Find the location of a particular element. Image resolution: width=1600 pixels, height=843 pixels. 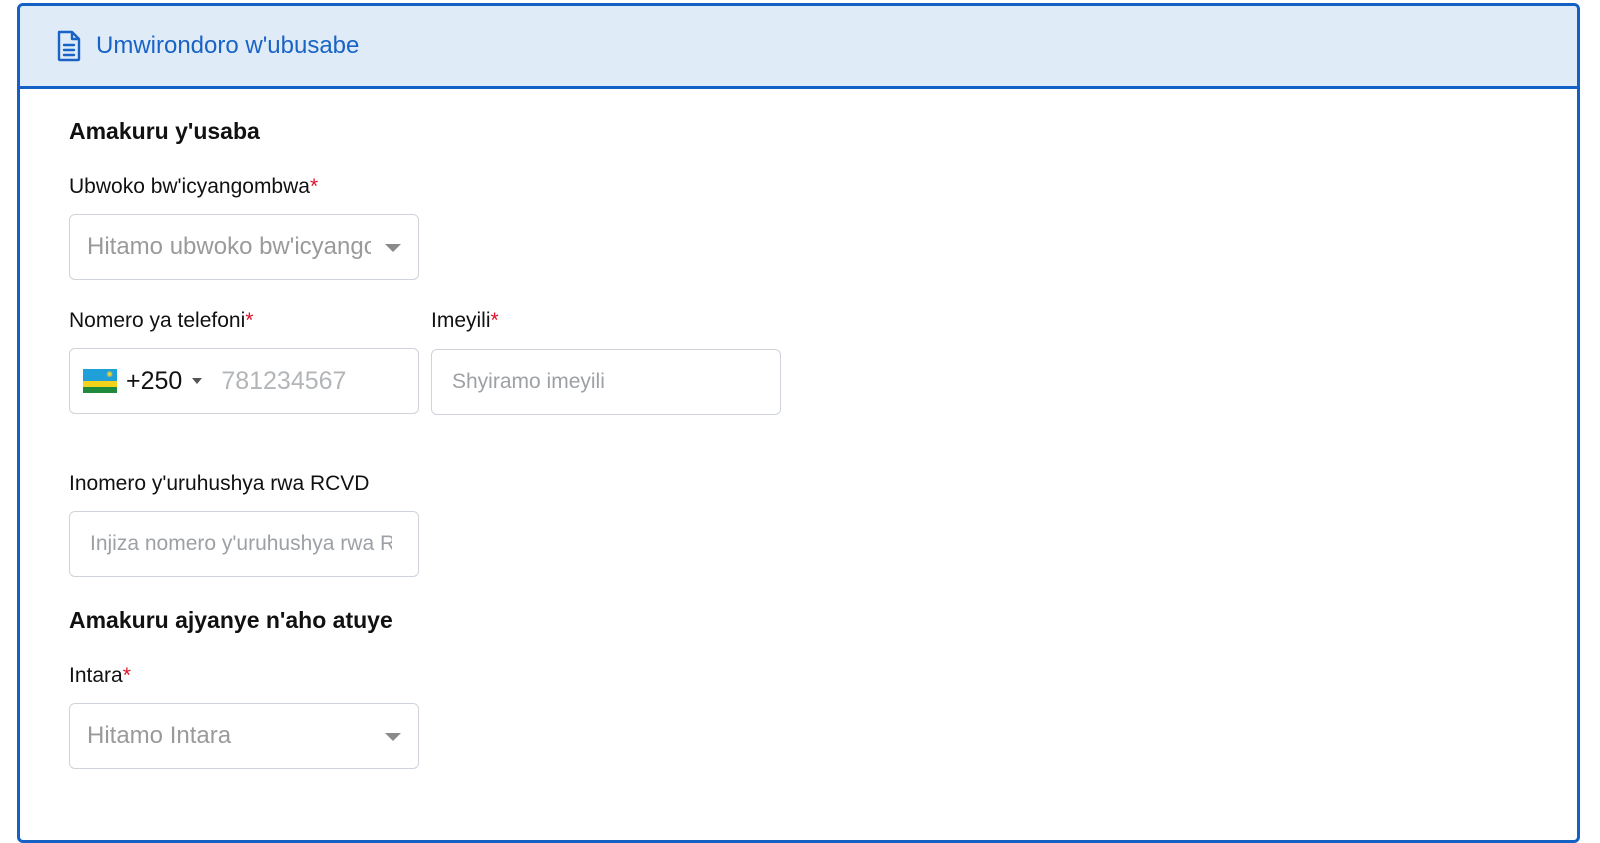

section-title-applicant: Amakuru y'usaba is located at coordinates (164, 131).